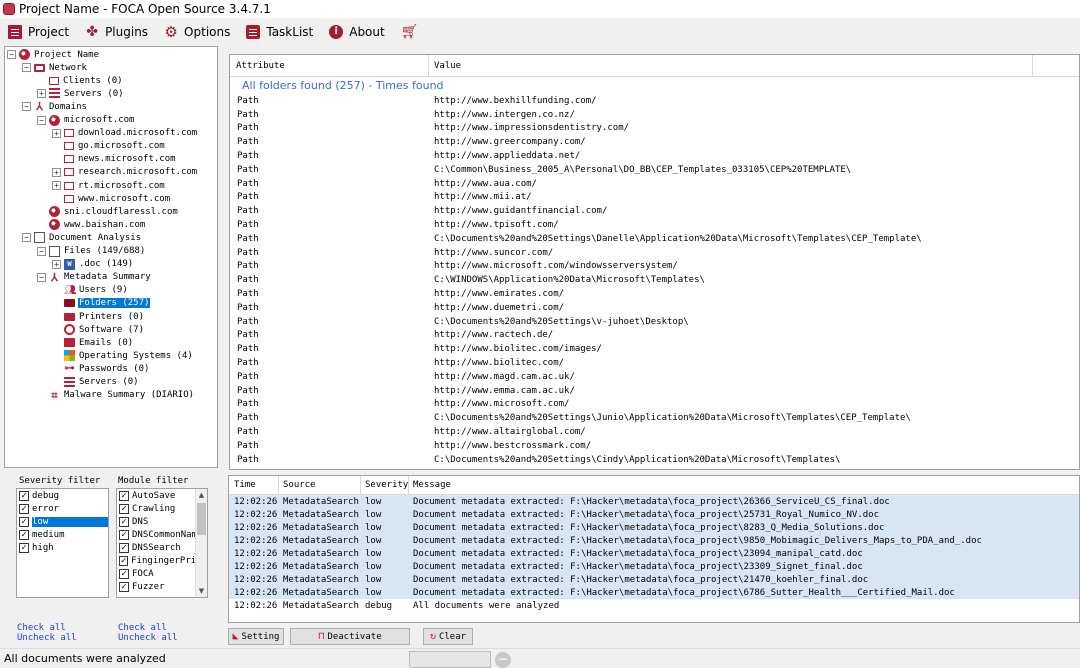 The height and width of the screenshot is (668, 1080). What do you see at coordinates (162, 560) in the screenshot?
I see `module-filter-item: ✓ FingingerPrint` at bounding box center [162, 560].